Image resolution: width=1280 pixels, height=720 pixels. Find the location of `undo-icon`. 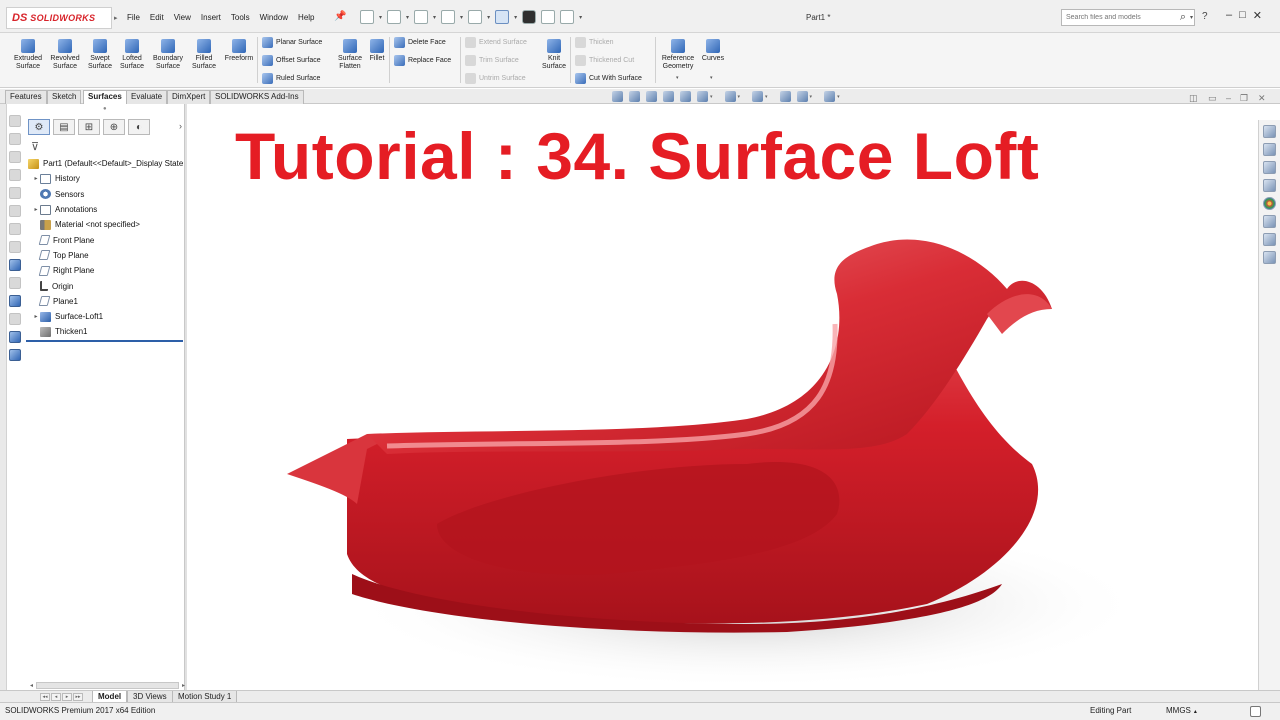

undo-icon is located at coordinates (475, 17).